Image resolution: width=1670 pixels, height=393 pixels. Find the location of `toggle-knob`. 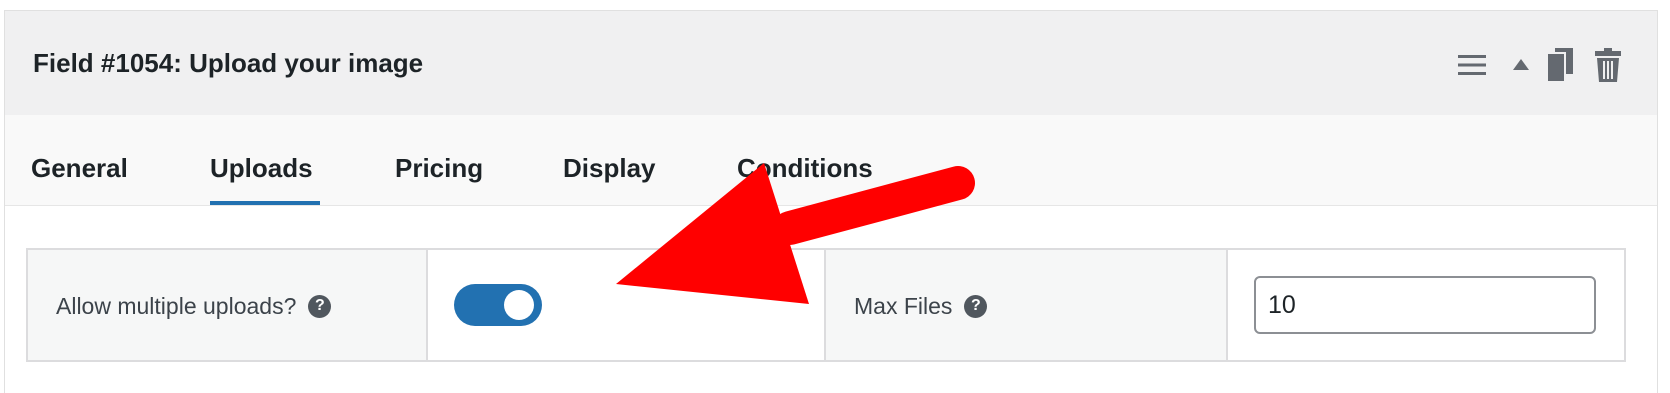

toggle-knob is located at coordinates (519, 305).